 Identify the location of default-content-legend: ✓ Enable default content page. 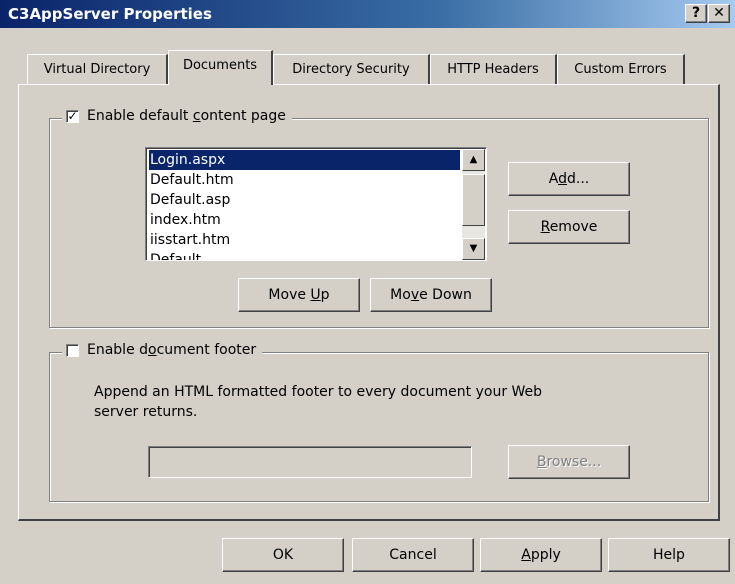
(177, 116).